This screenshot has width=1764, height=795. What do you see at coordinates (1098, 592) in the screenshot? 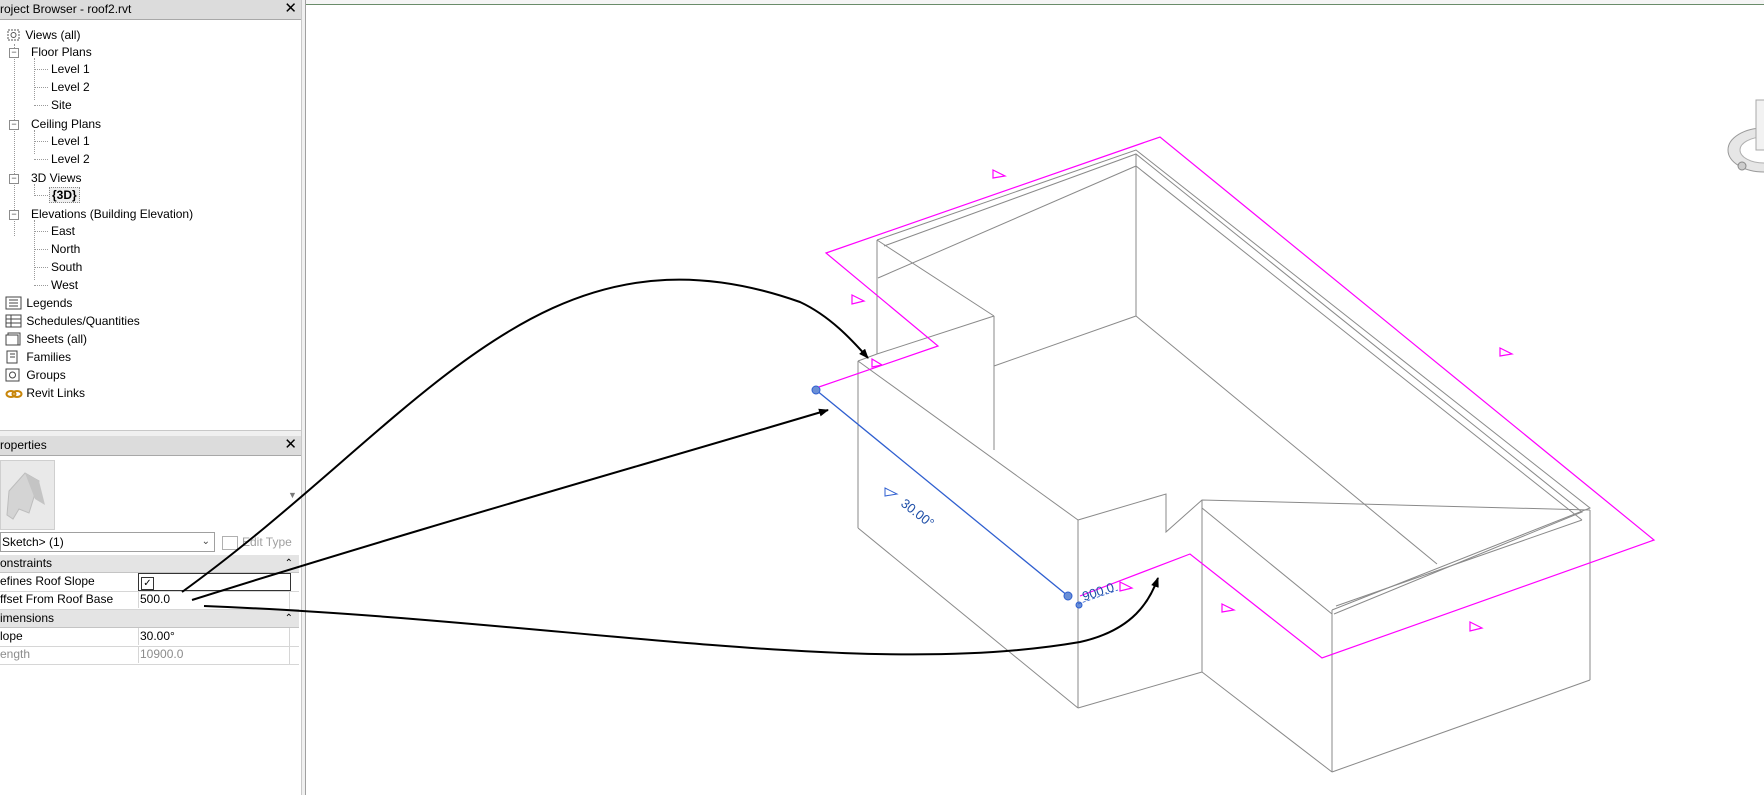
I see `offset-dimension-text: 900.0` at bounding box center [1098, 592].